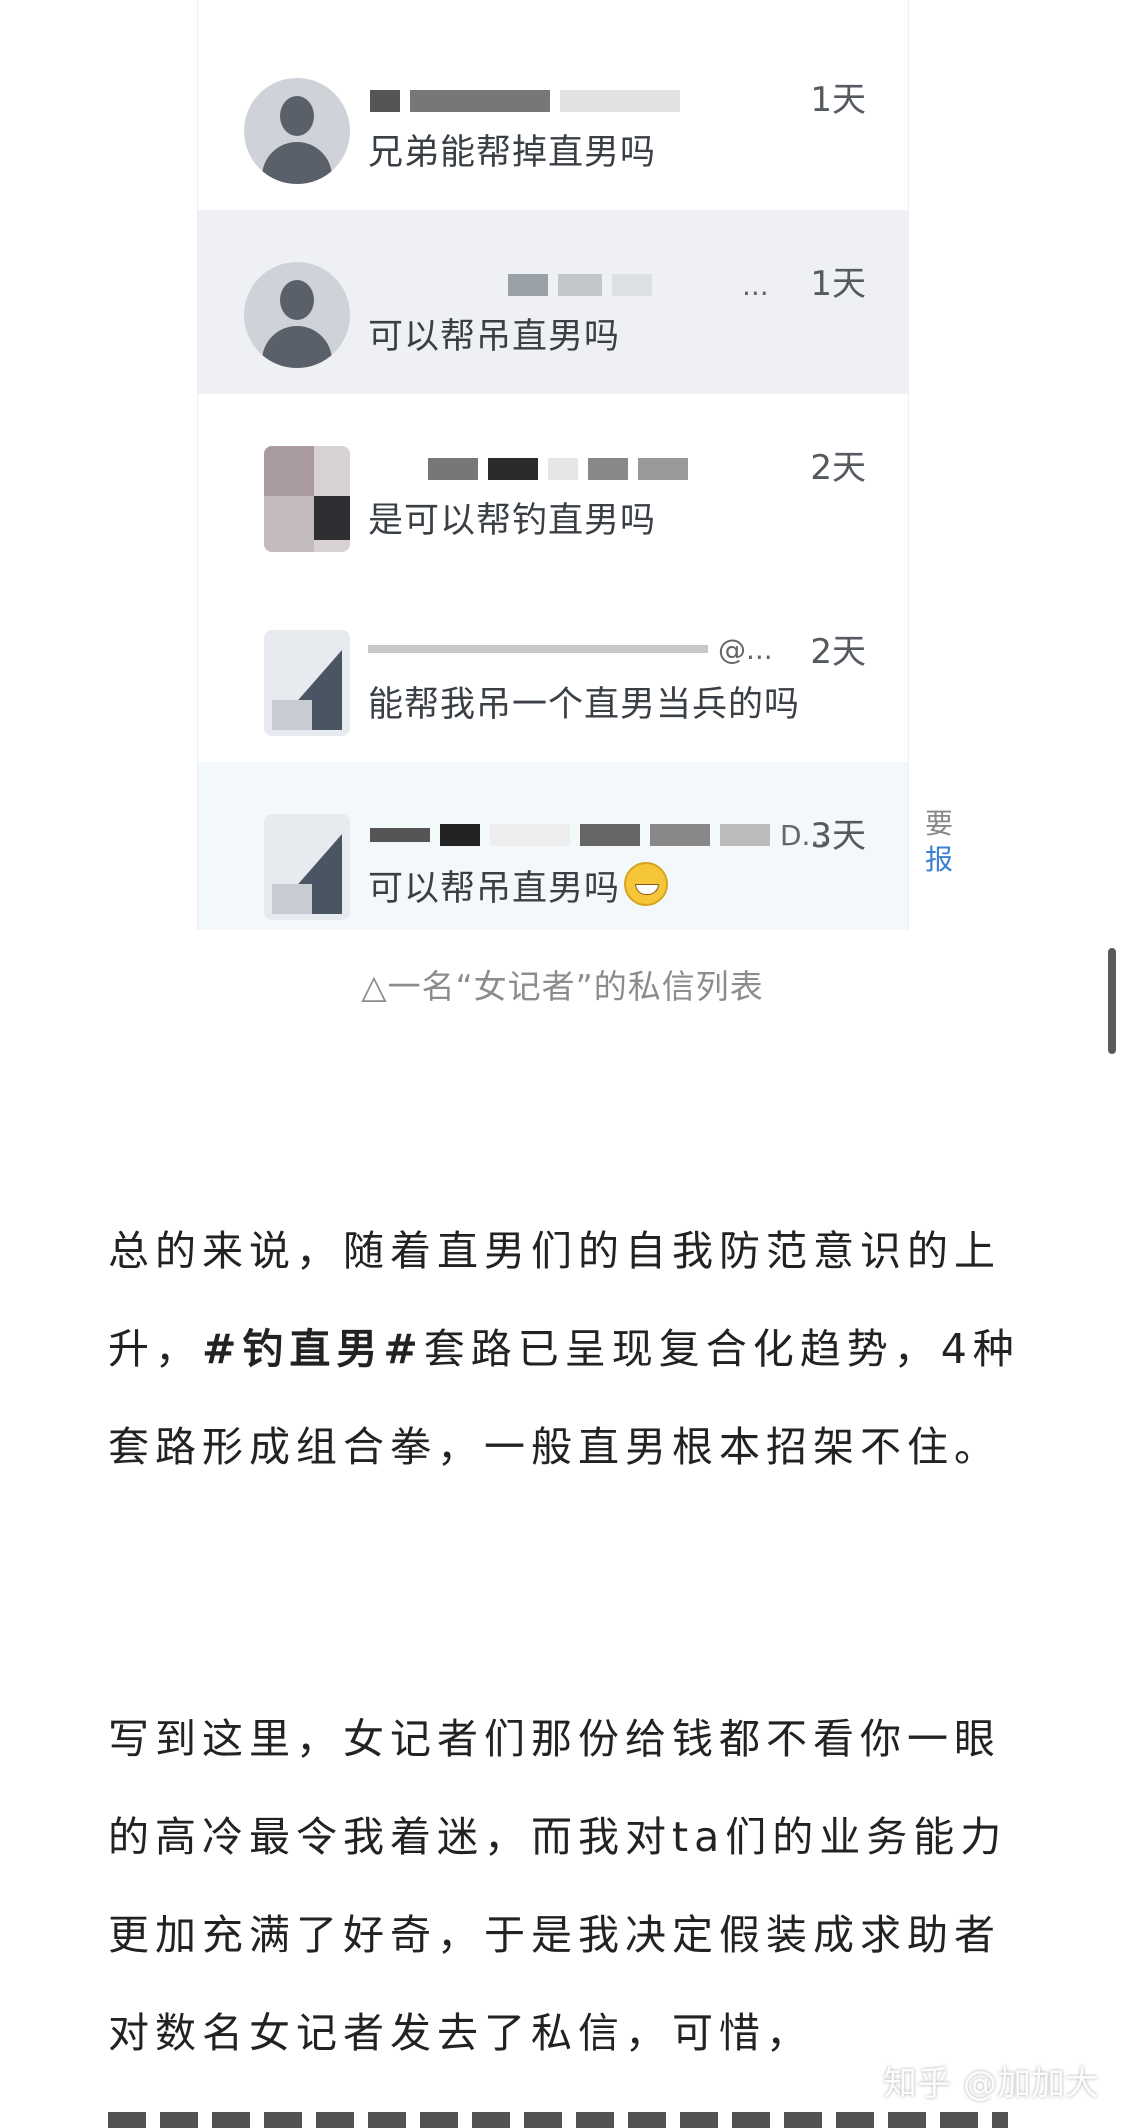 This screenshot has height=2128, width=1125. I want to click on dm-message: 兄弟能帮掉直男吗, so click(512, 153).